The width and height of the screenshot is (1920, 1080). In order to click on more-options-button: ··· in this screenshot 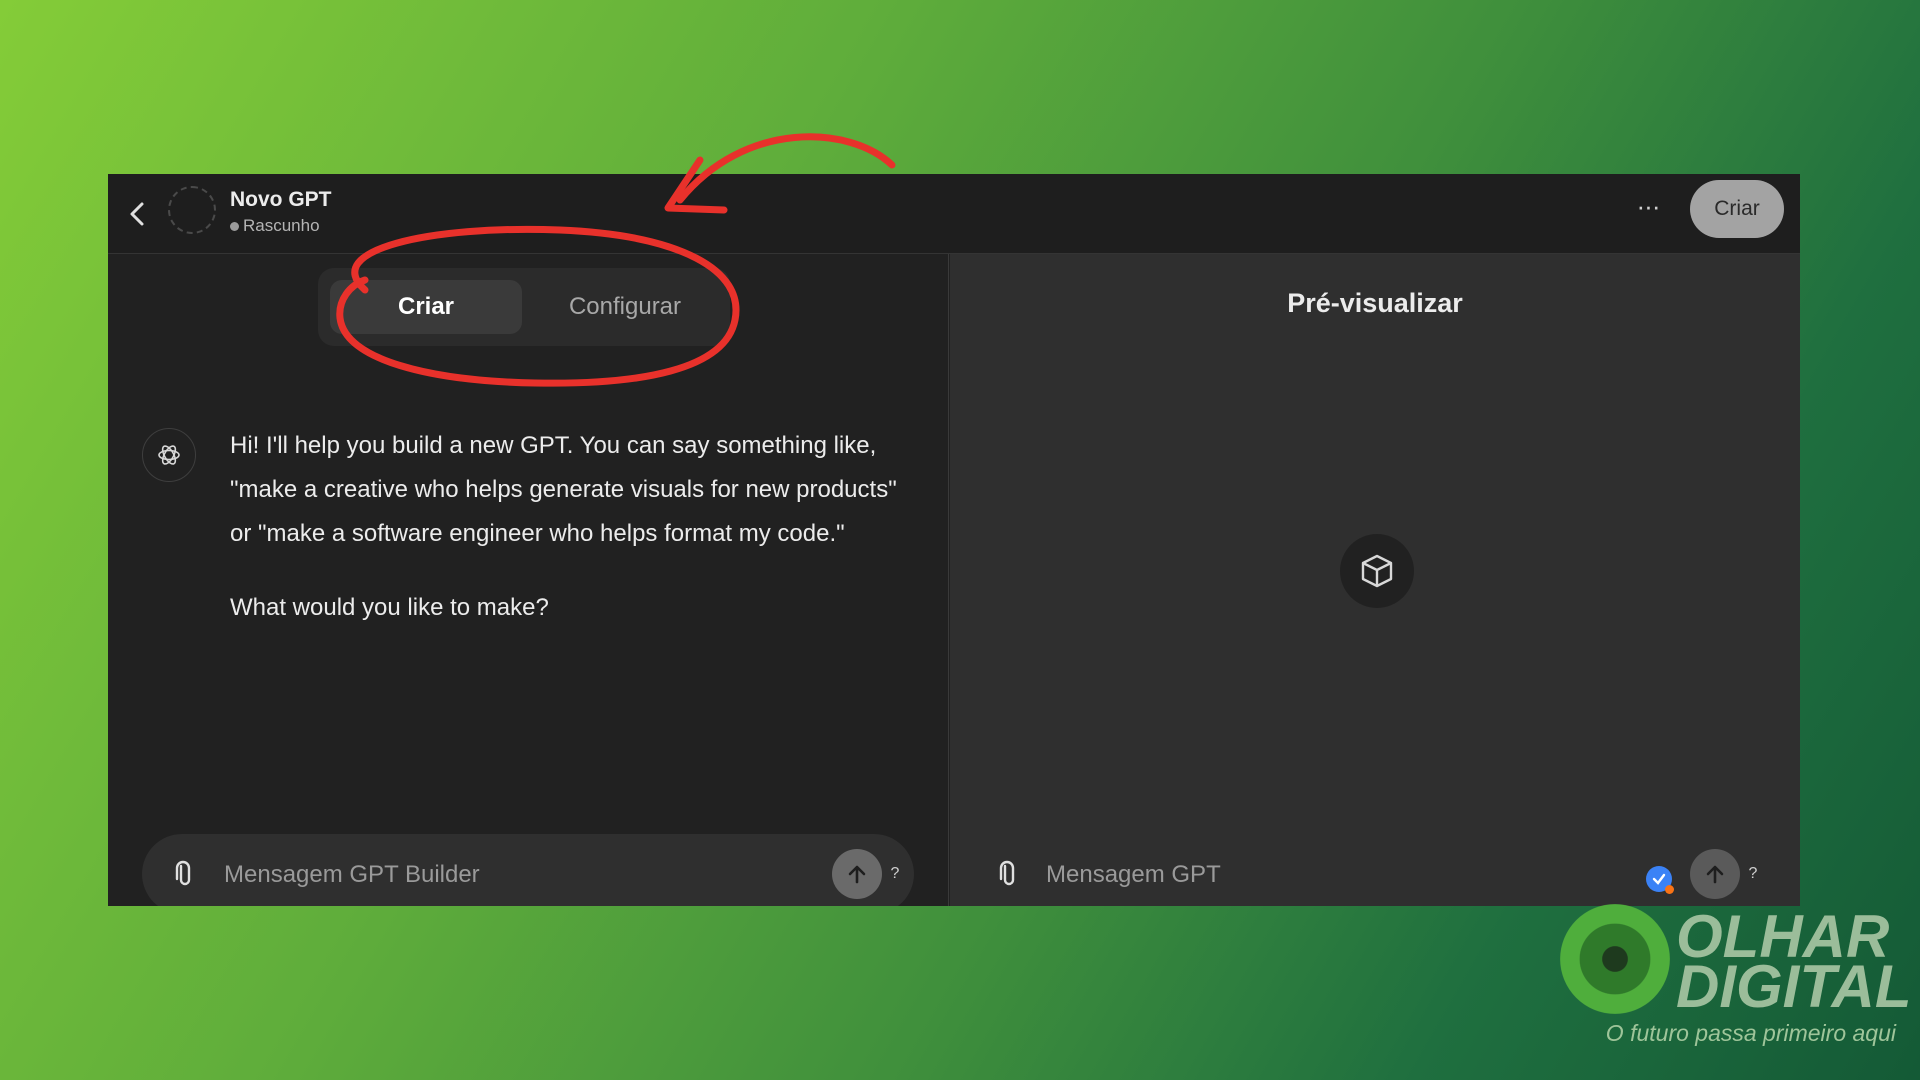, I will do `click(1648, 210)`.